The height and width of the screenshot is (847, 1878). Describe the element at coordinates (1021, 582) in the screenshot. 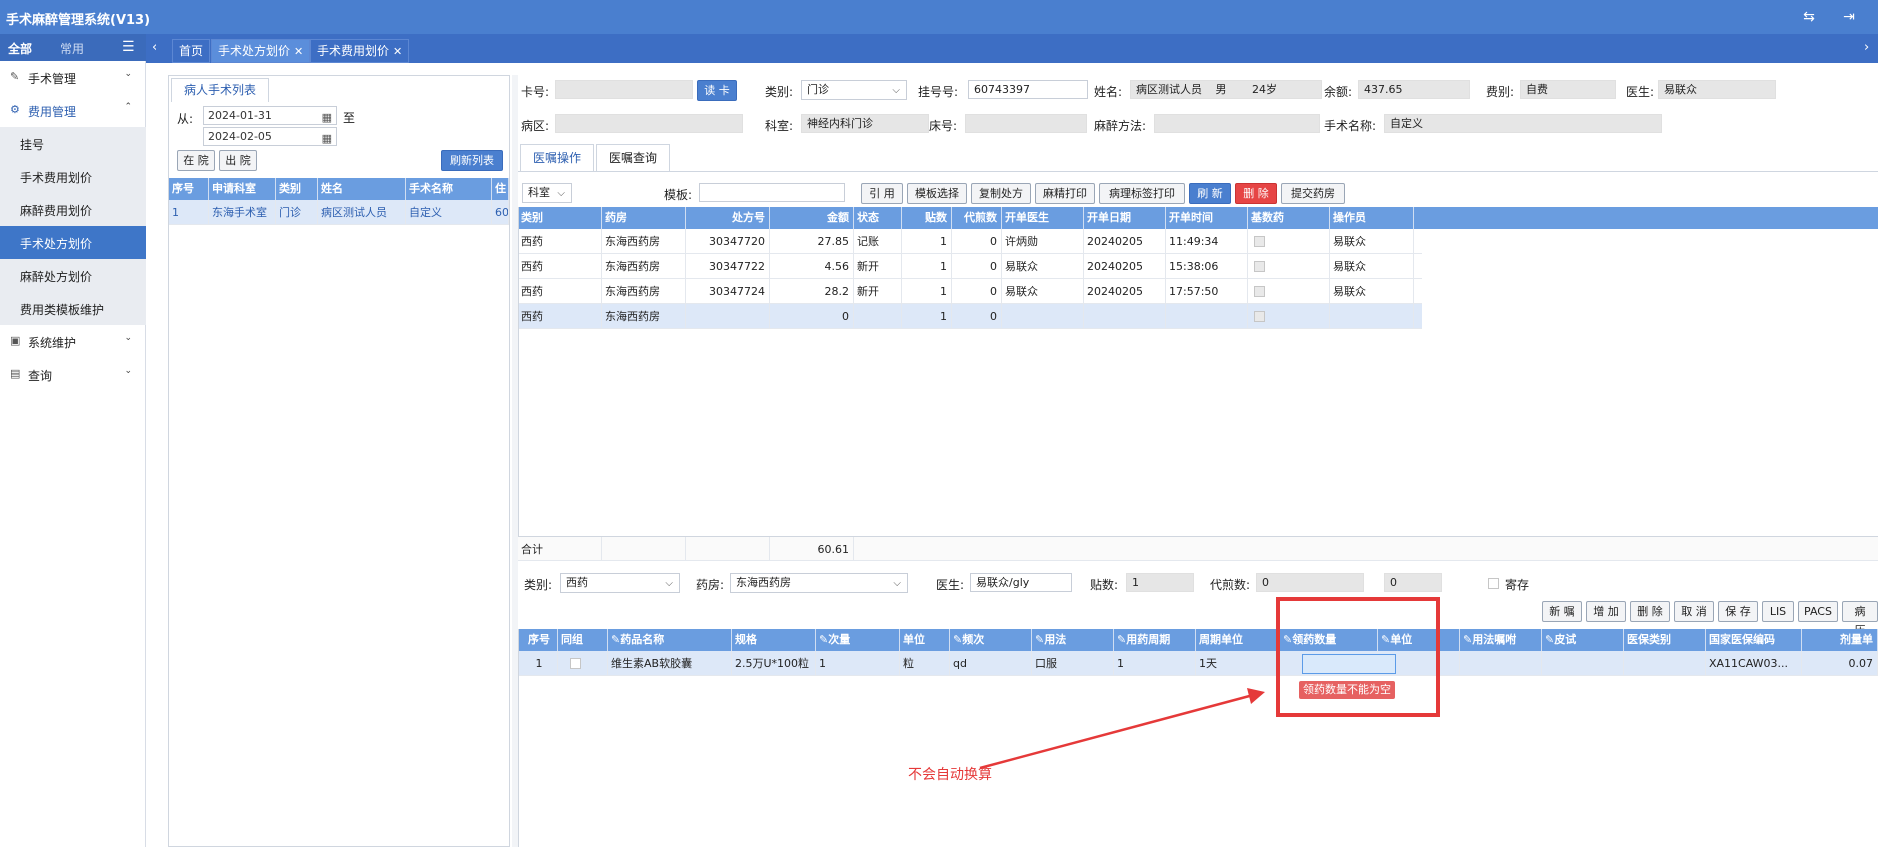

I see `detail-doctor-field: 易联众/gly` at that location.